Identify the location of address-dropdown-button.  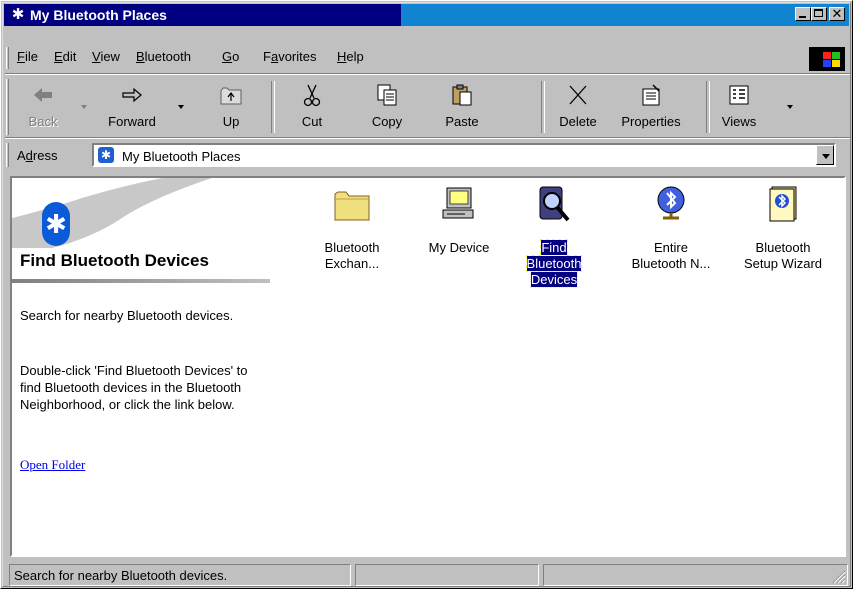
(825, 155).